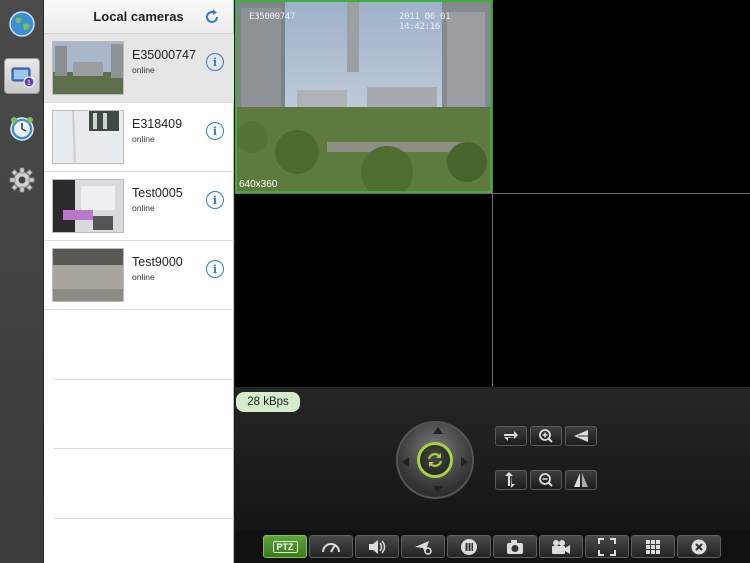 Image resolution: width=750 pixels, height=563 pixels. Describe the element at coordinates (157, 262) in the screenshot. I see `camera-name: Test9000` at that location.